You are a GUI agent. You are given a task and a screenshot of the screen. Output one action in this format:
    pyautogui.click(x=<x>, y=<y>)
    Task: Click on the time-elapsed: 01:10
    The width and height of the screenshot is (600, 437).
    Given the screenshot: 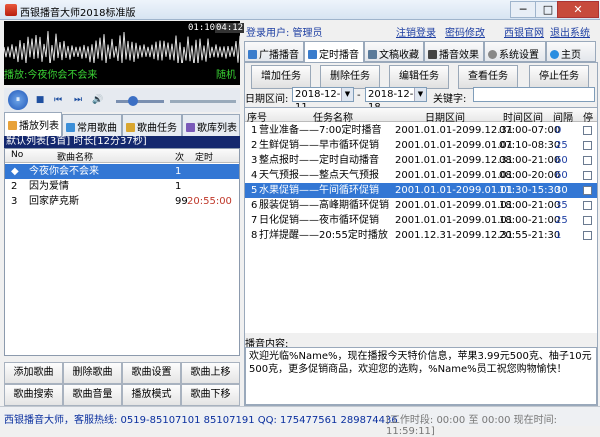 What is the action you would take?
    pyautogui.click(x=202, y=28)
    